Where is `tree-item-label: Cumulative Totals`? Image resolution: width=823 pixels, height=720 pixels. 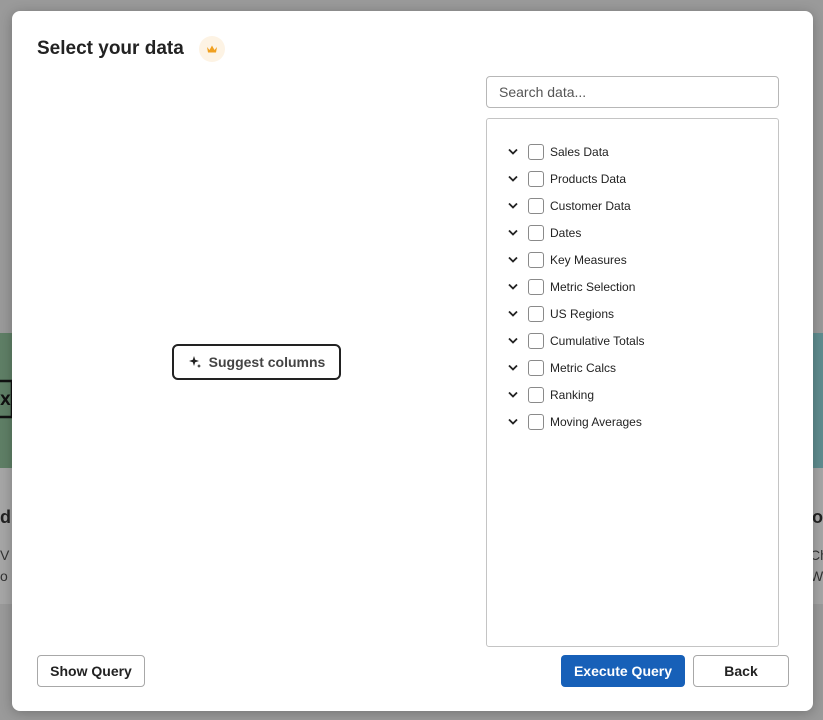 tree-item-label: Cumulative Totals is located at coordinates (597, 340).